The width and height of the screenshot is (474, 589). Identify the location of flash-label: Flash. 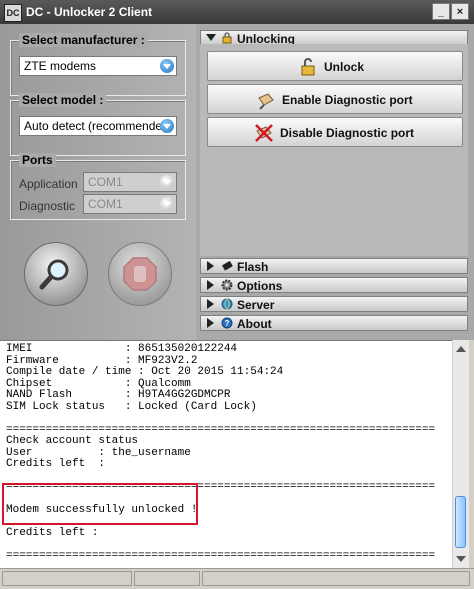
(253, 267).